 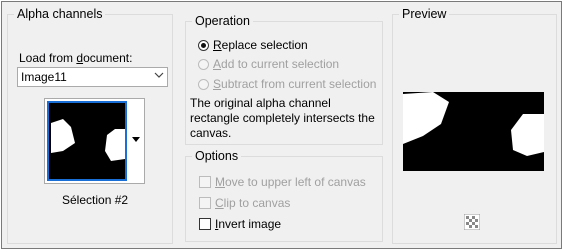 What do you see at coordinates (287, 84) in the screenshot?
I see `radio-subtract-from-selection: Subtract from current selection` at bounding box center [287, 84].